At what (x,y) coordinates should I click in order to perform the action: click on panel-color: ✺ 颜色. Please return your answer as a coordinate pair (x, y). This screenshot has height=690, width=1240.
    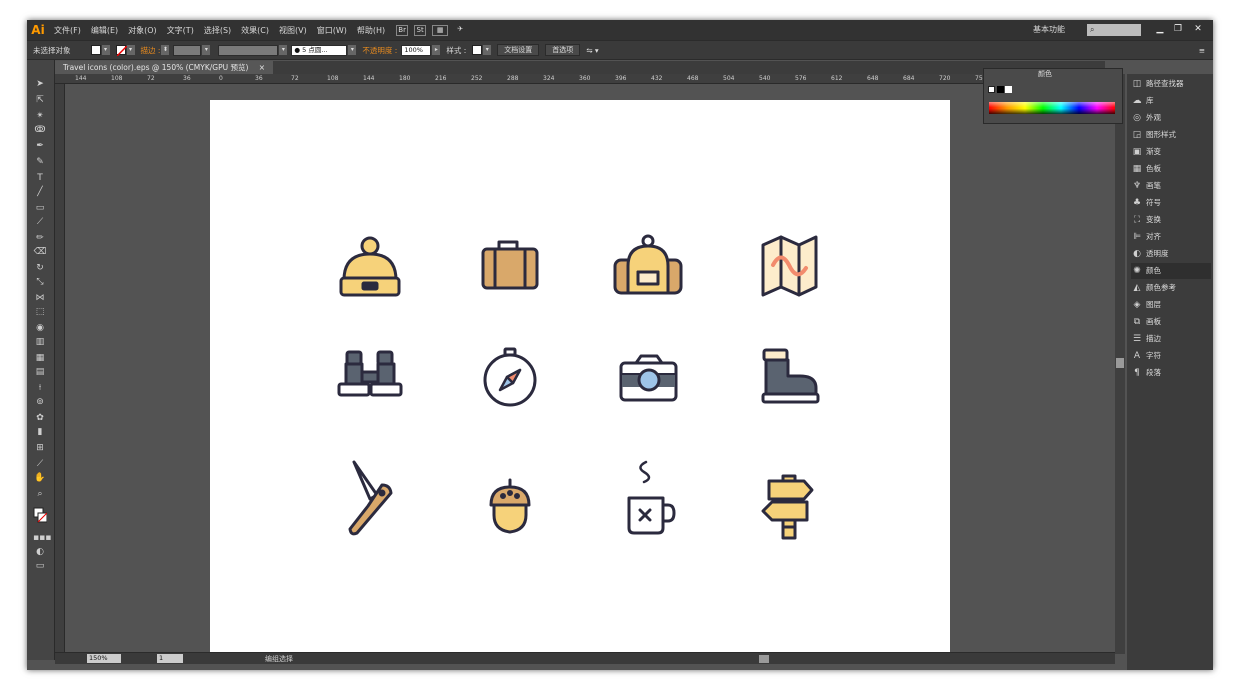
    Looking at the image, I should click on (1171, 271).